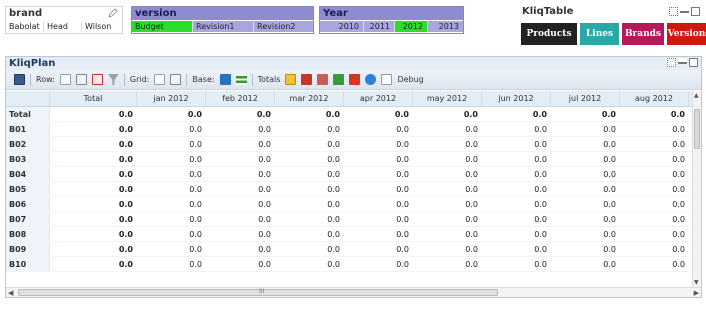 The width and height of the screenshot is (706, 336). Describe the element at coordinates (654, 98) in the screenshot. I see `column-header: aug 2012` at that location.